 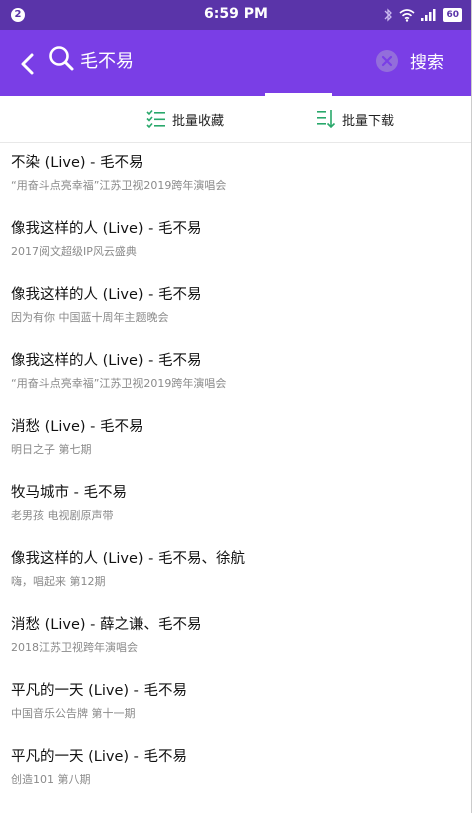 I want to click on song-title: 不染 (Live) - 毛不易, so click(x=77, y=163).